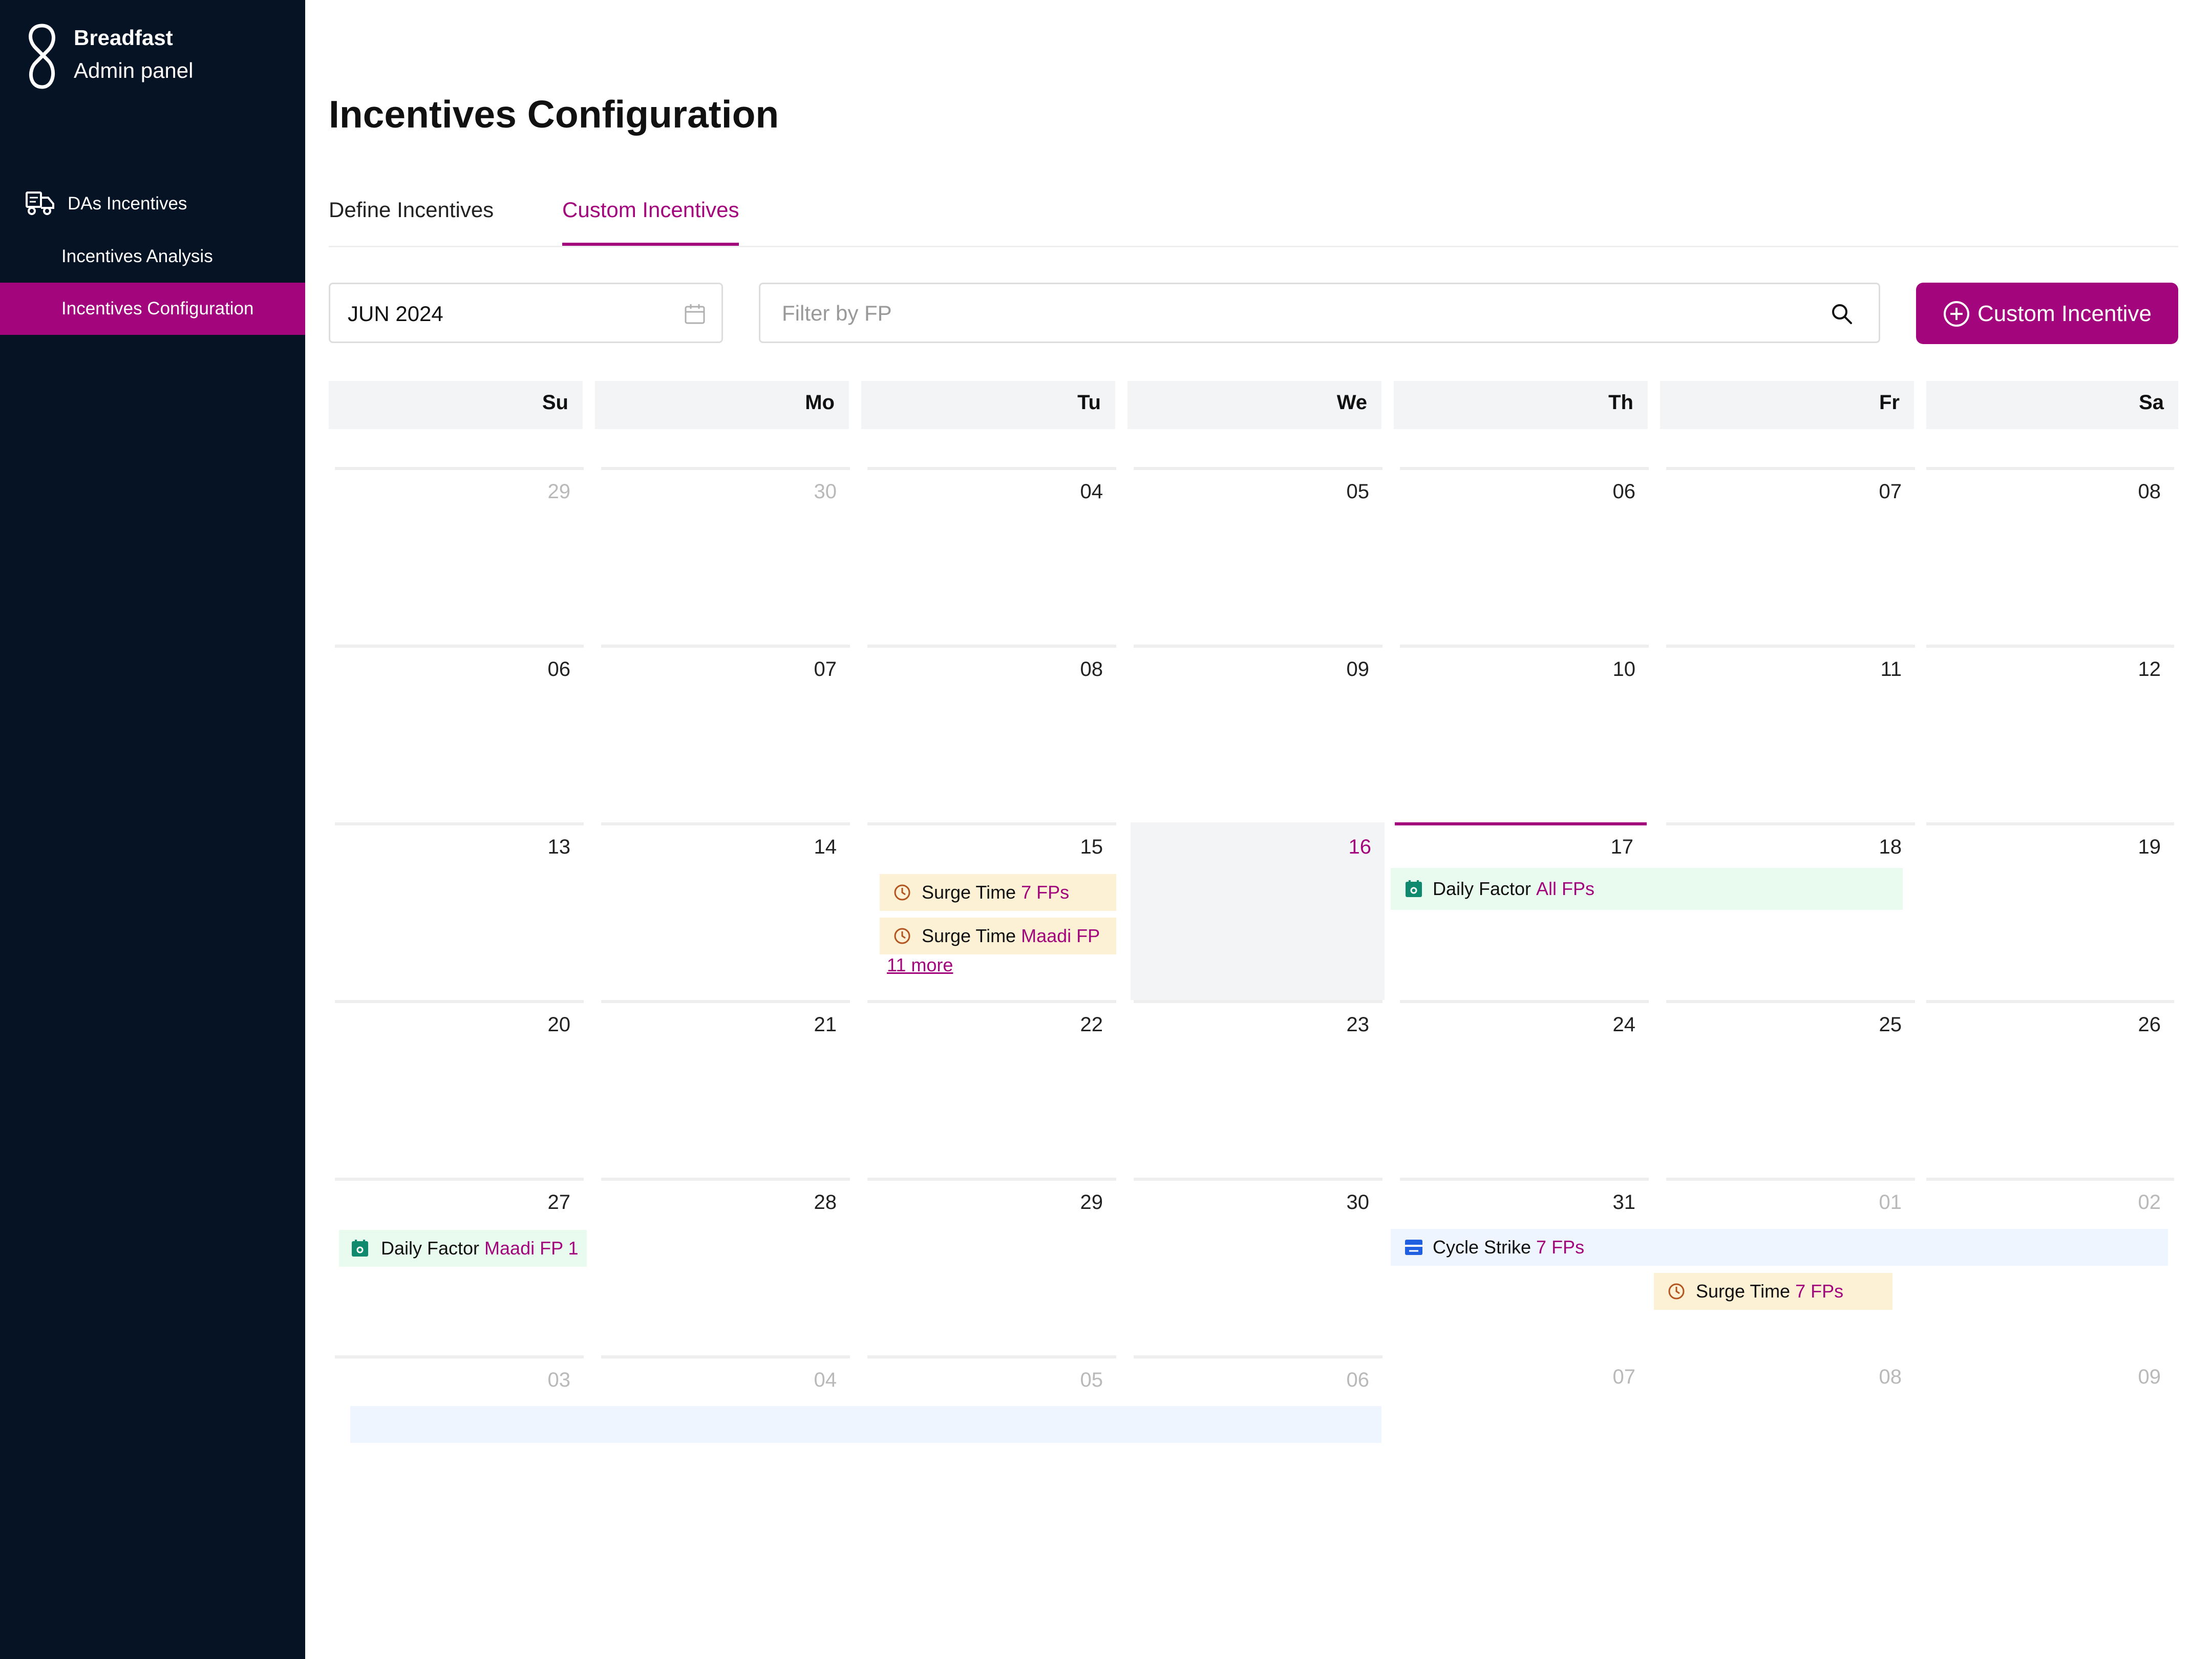  I want to click on day-number: 07, so click(1624, 1377).